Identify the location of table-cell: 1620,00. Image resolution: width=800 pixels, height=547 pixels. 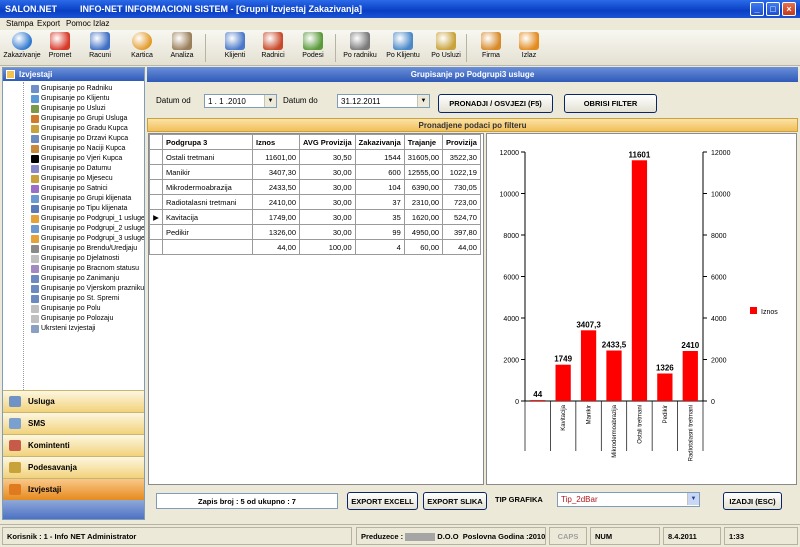
(423, 217).